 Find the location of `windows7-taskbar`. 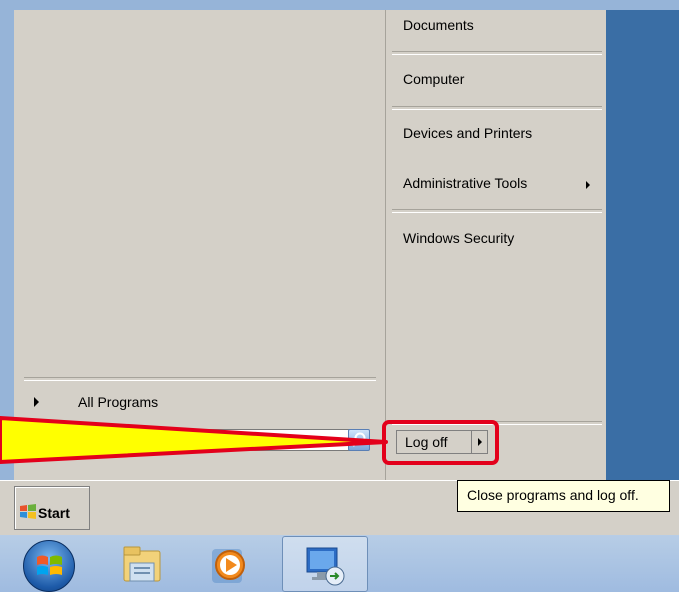

windows7-taskbar is located at coordinates (339, 563).